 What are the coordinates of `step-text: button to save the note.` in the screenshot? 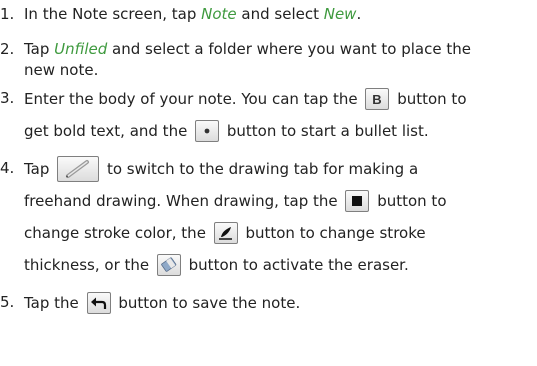 It's located at (207, 303).